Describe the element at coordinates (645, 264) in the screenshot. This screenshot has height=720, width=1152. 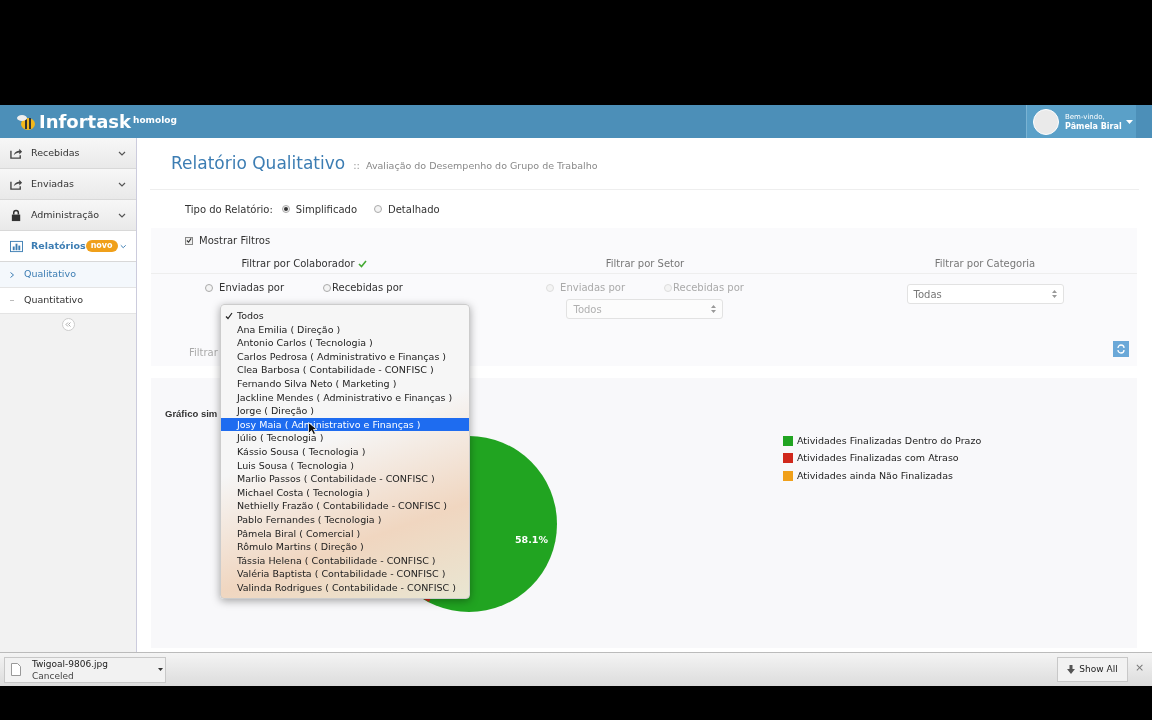
I see `column-title: Filtrar por Setor` at that location.